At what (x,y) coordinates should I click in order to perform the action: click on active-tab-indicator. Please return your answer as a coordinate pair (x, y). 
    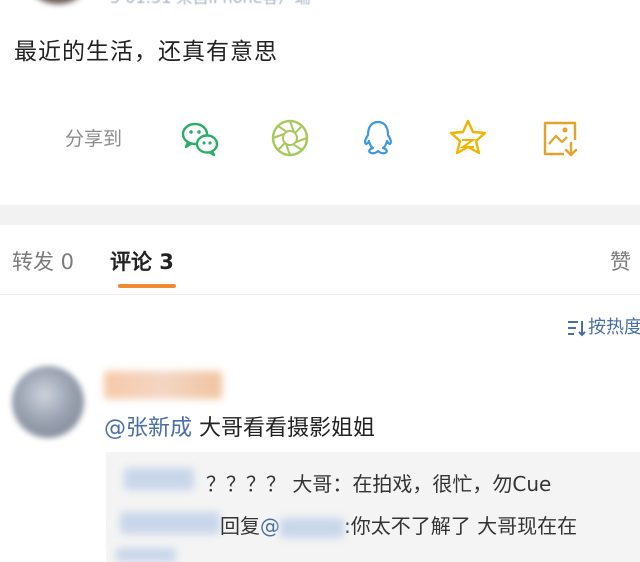
    Looking at the image, I should click on (147, 286).